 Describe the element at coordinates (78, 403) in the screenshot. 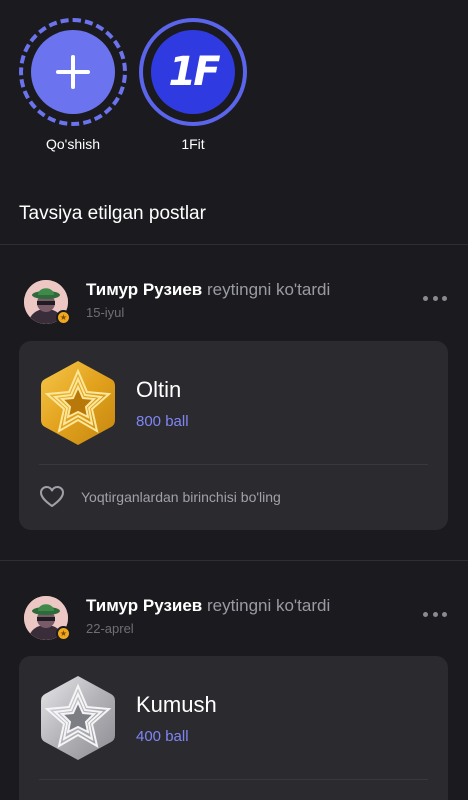

I see `gold-medal-icon` at that location.